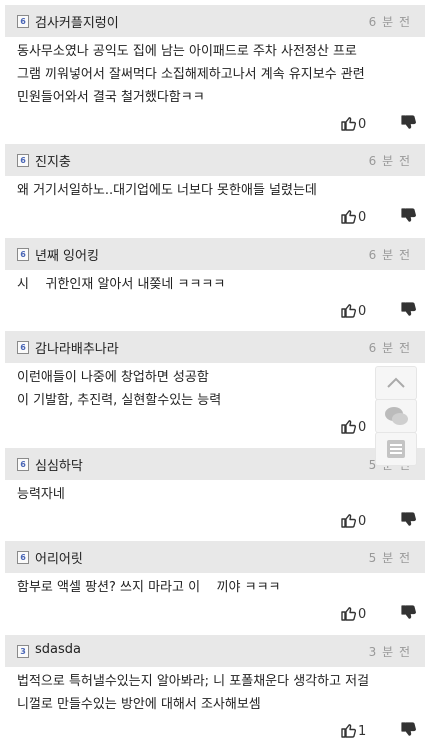 The image size is (430, 743). What do you see at coordinates (41, 494) in the screenshot?
I see `comment-line: 능력자네` at bounding box center [41, 494].